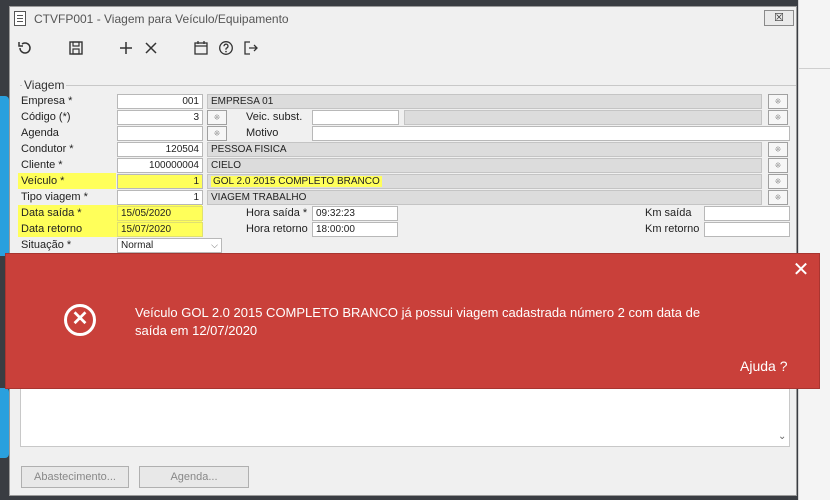 This screenshot has width=830, height=500. I want to click on cliente-lookup-button: ⁜, so click(778, 165).